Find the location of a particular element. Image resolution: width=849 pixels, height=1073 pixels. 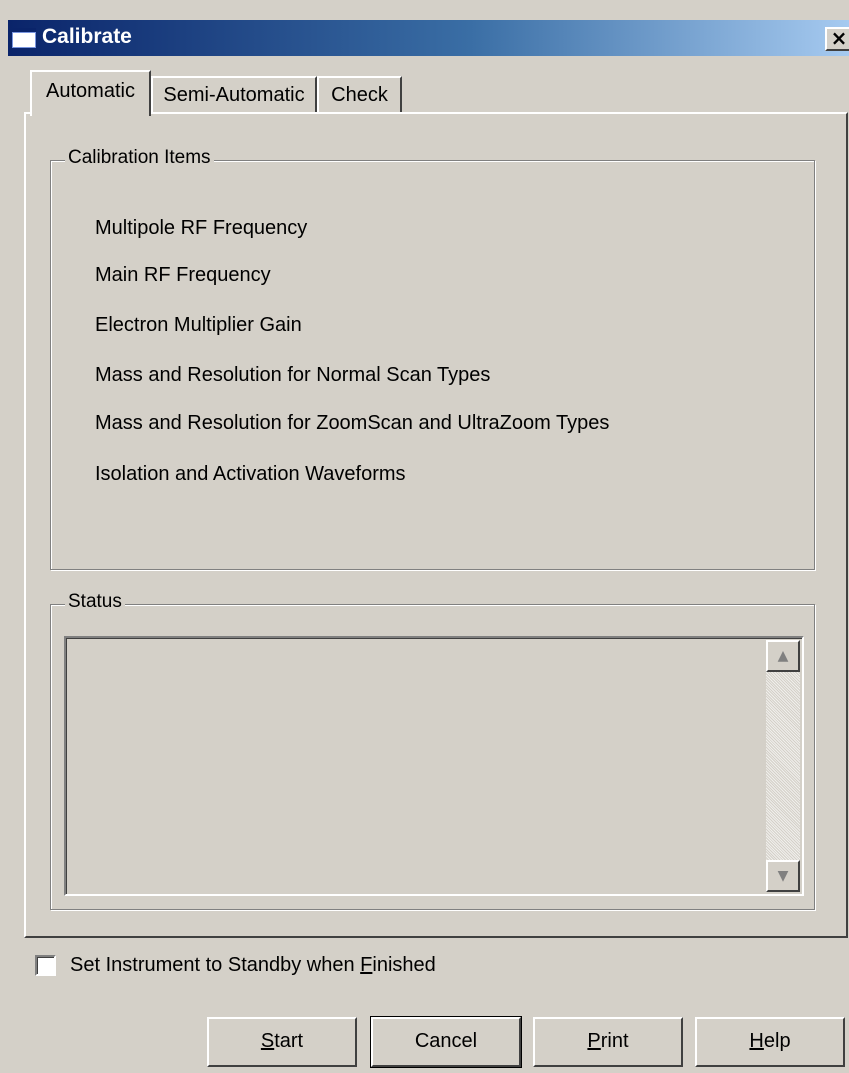

scroll-down-icon: ▼ is located at coordinates (783, 876).